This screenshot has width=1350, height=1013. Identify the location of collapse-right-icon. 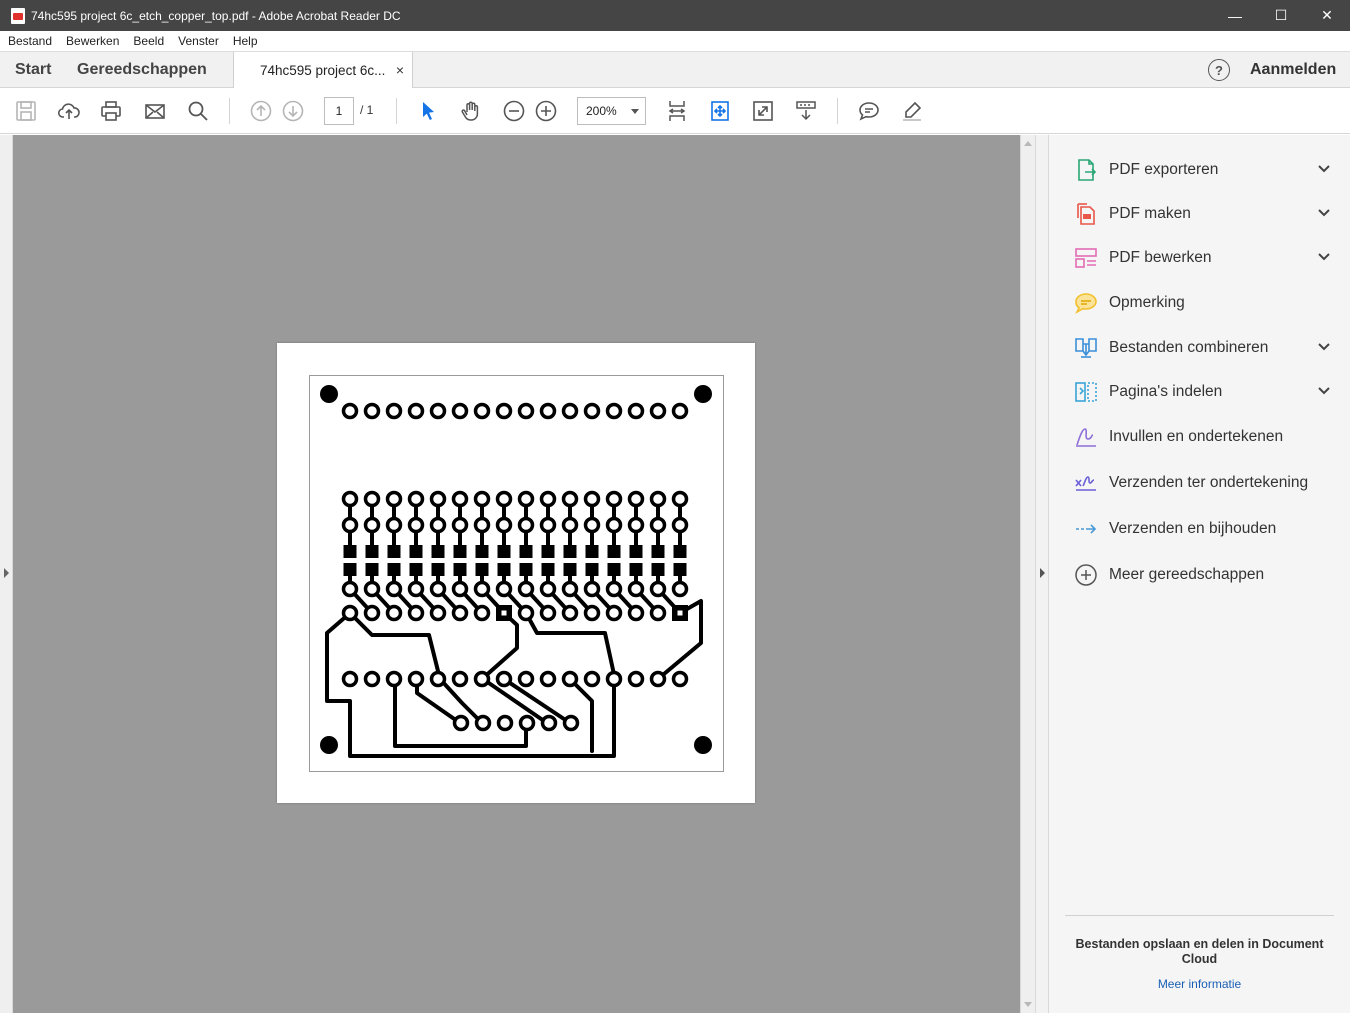
(1042, 573).